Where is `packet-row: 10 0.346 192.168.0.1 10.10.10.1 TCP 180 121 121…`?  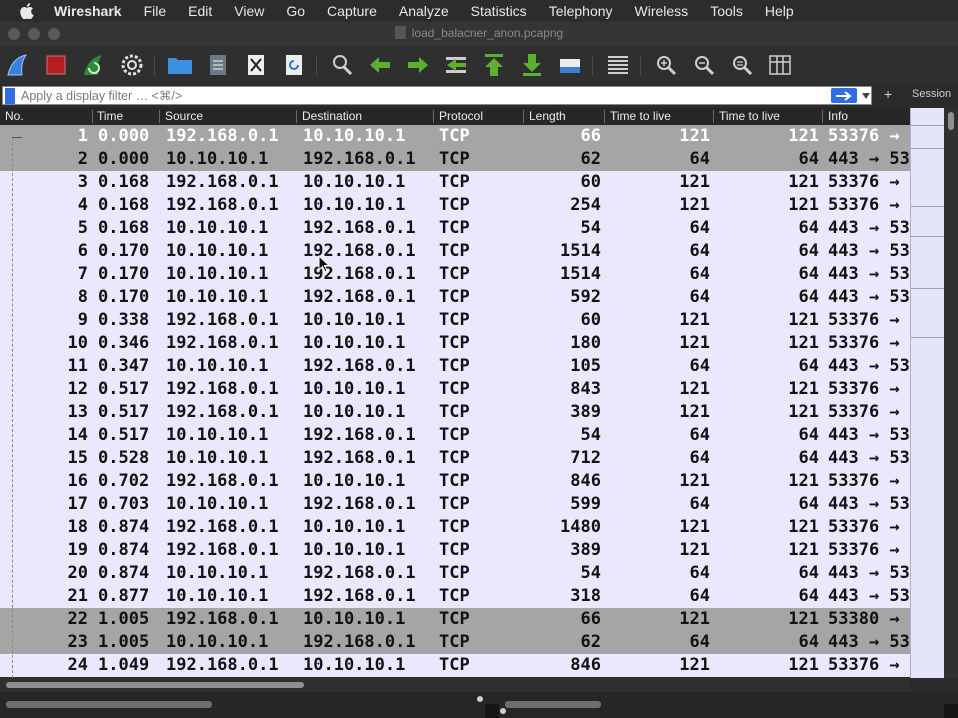
packet-row: 10 0.346 192.168.0.1 10.10.10.1 TCP 180 121 121… is located at coordinates (455, 343).